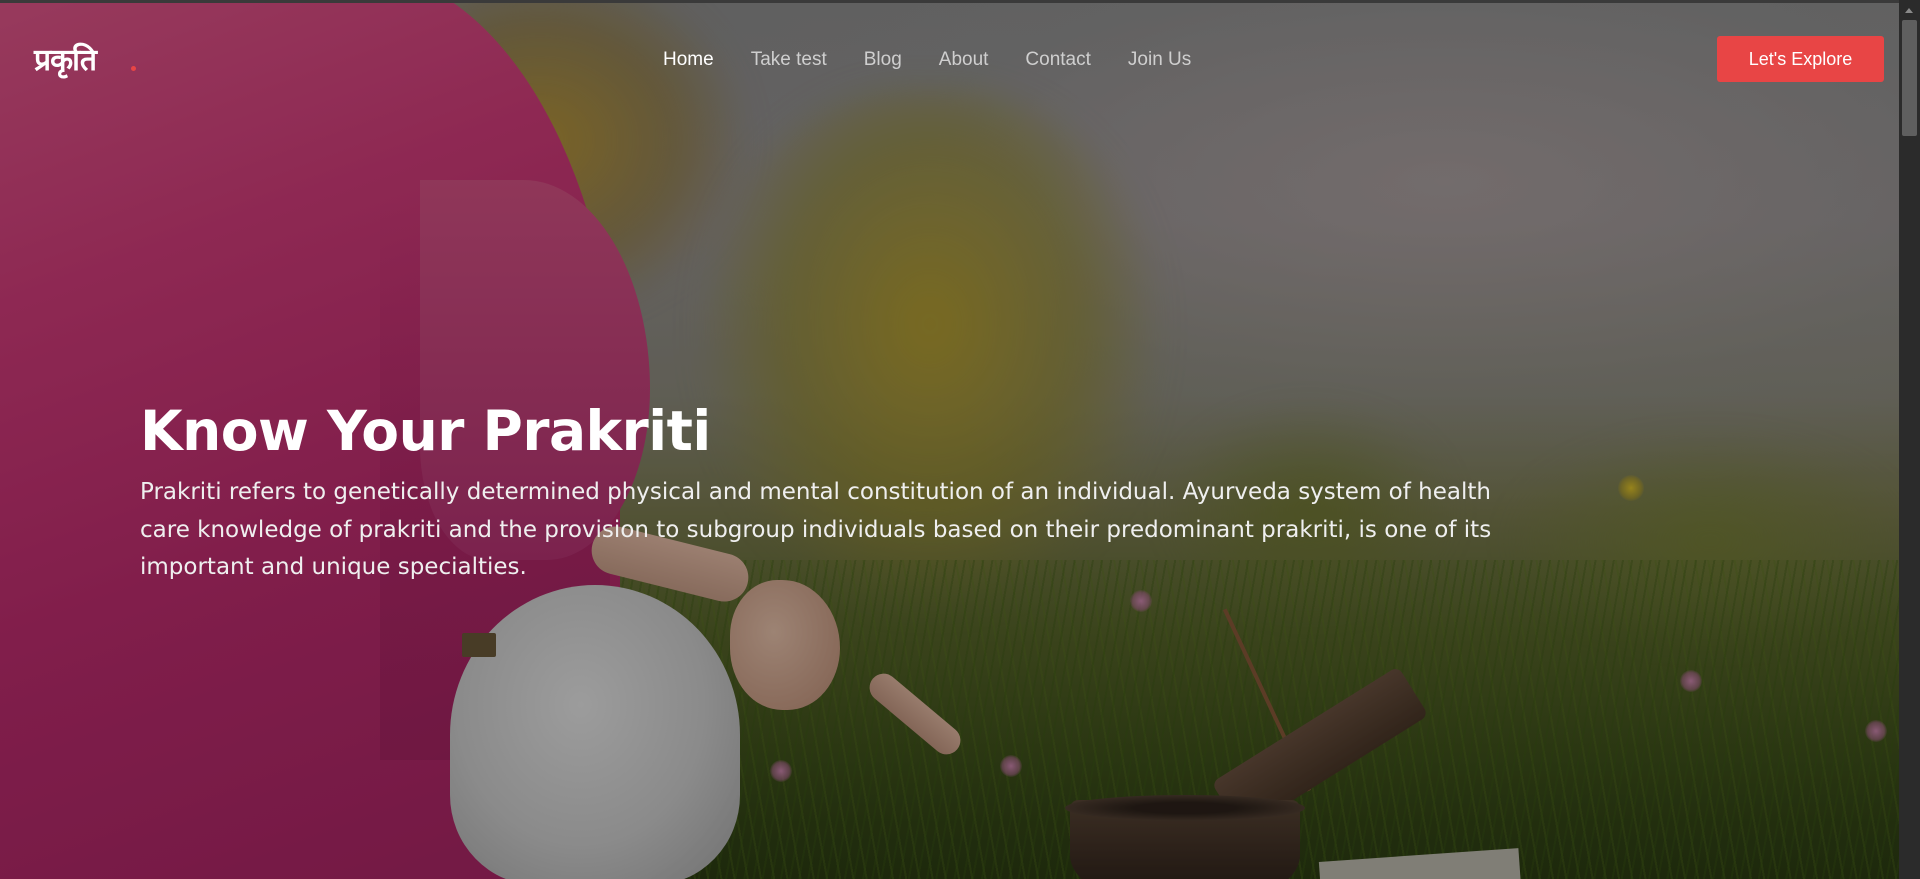  Describe the element at coordinates (688, 60) in the screenshot. I see `nav-home: Home` at that location.